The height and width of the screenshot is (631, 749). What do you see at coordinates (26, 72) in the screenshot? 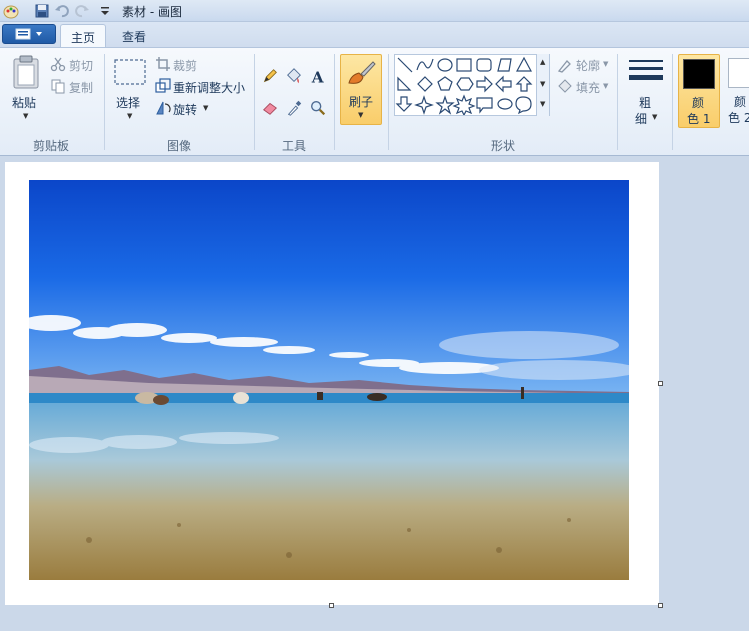
I see `paste-icon` at bounding box center [26, 72].